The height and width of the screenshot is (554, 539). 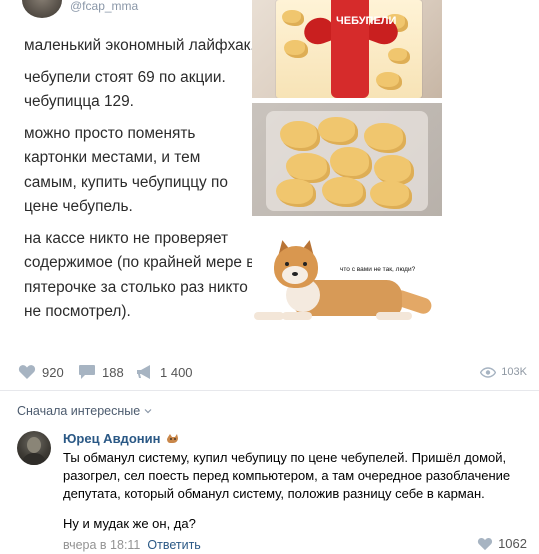 I want to click on repost-button: 1 400, so click(x=164, y=372).